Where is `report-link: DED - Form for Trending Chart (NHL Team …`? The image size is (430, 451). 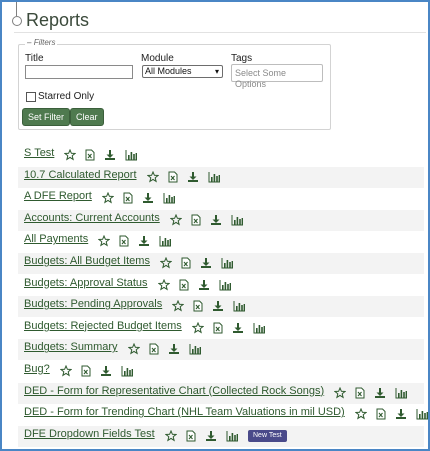 report-link: DED - Form for Trending Chart (NHL Team … is located at coordinates (184, 412).